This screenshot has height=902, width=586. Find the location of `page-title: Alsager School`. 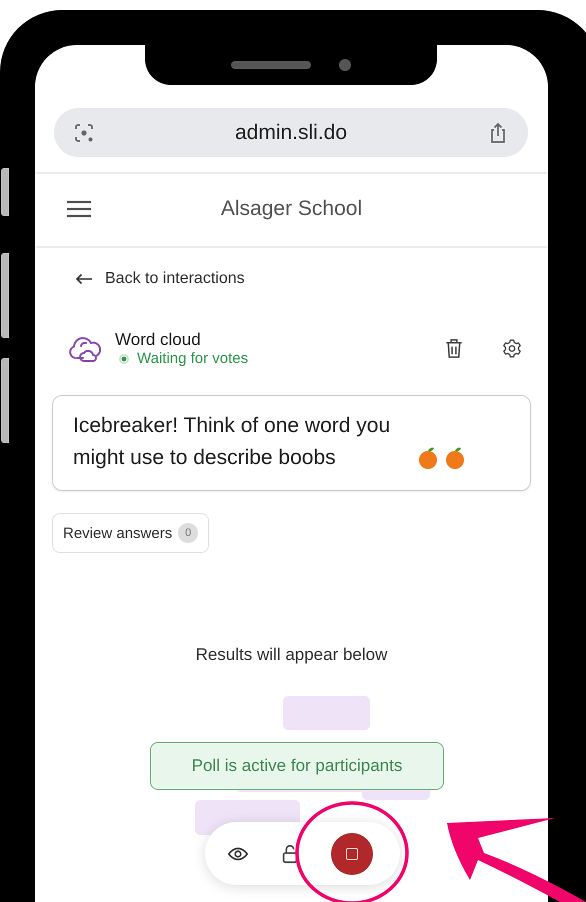

page-title: Alsager School is located at coordinates (292, 209).